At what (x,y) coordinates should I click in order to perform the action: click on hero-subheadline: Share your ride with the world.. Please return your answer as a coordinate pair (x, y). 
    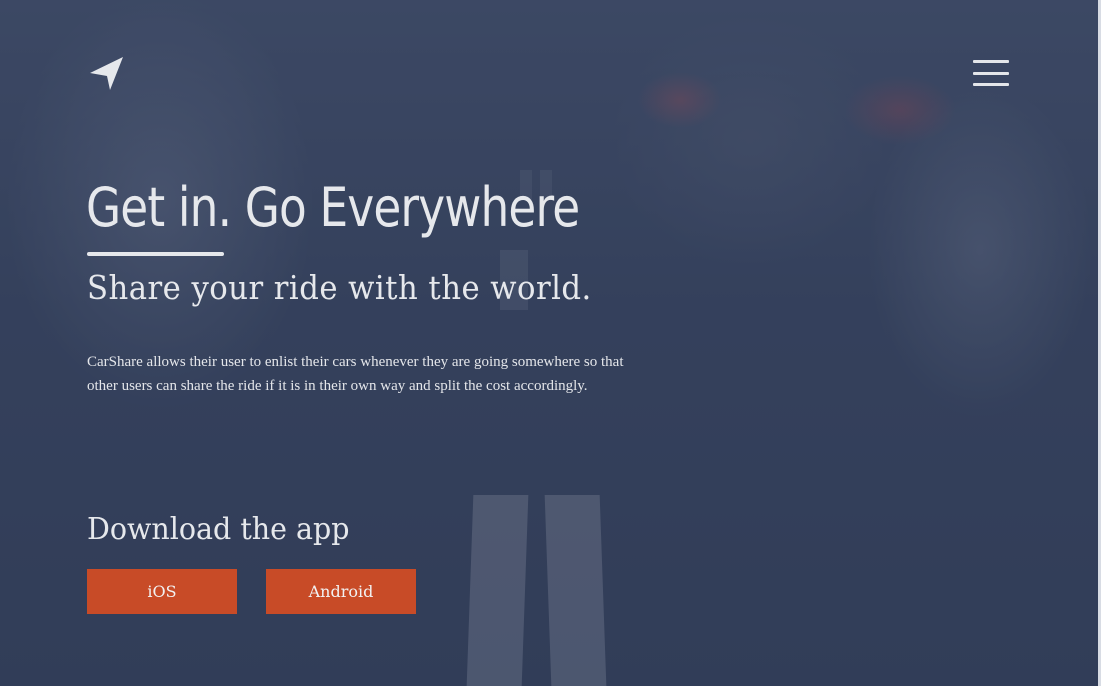
    Looking at the image, I should click on (339, 287).